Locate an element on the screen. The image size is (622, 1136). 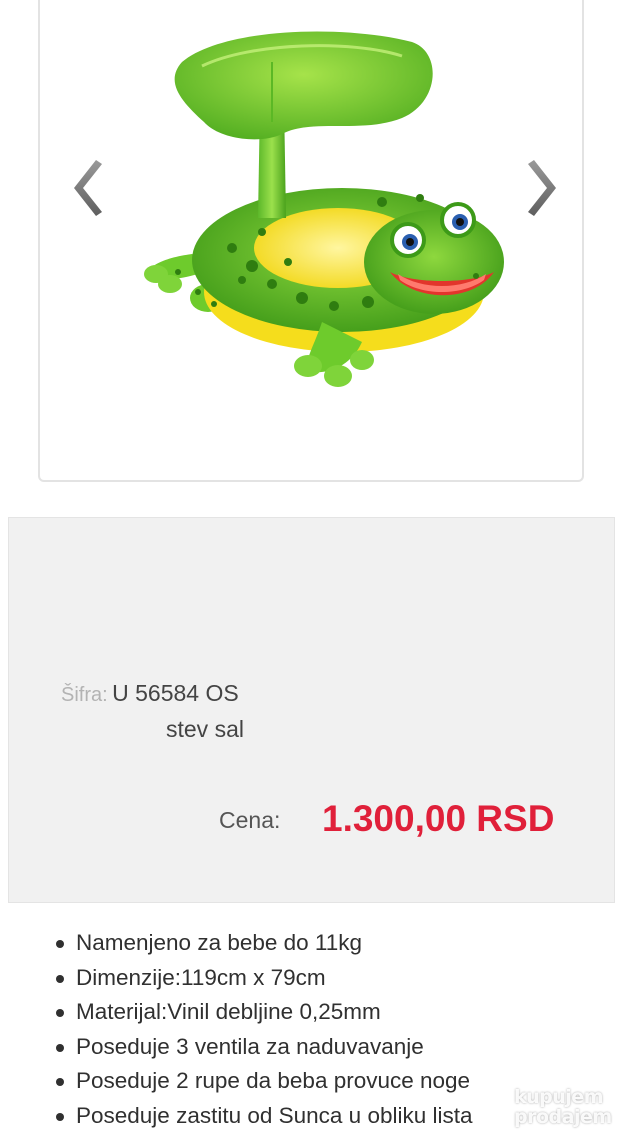
feature-text: Poseduje 2 rupe da beba provuce noge is located at coordinates (273, 1081).